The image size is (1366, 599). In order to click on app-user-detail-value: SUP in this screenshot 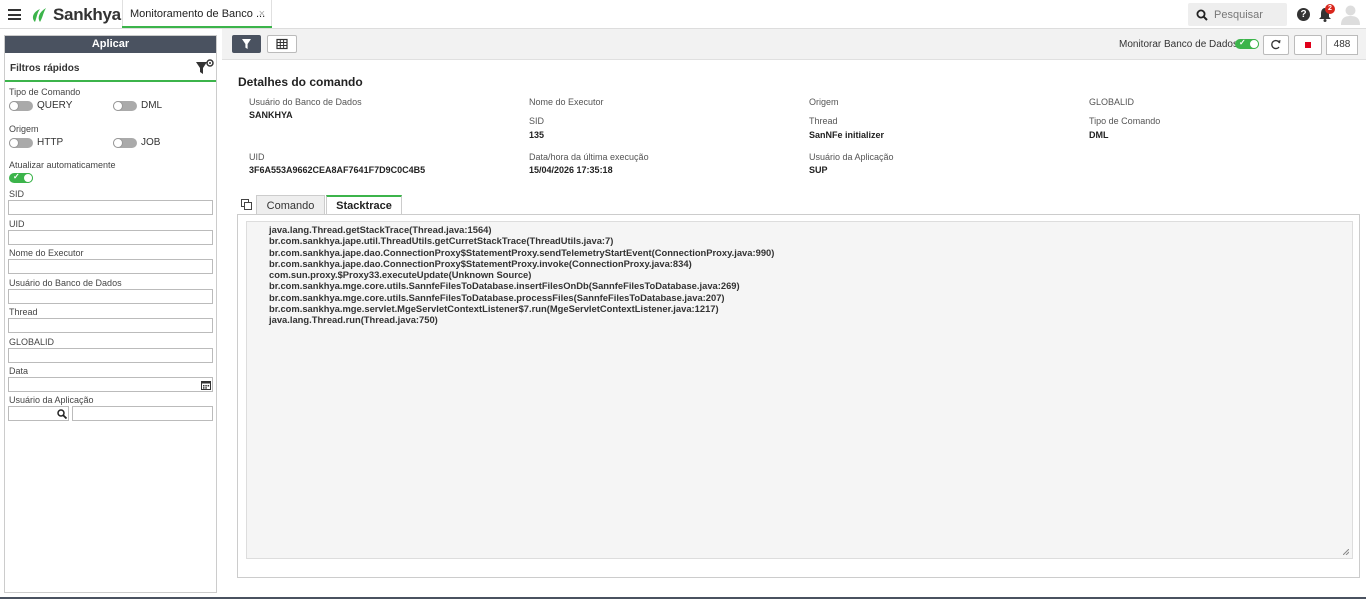, I will do `click(818, 170)`.